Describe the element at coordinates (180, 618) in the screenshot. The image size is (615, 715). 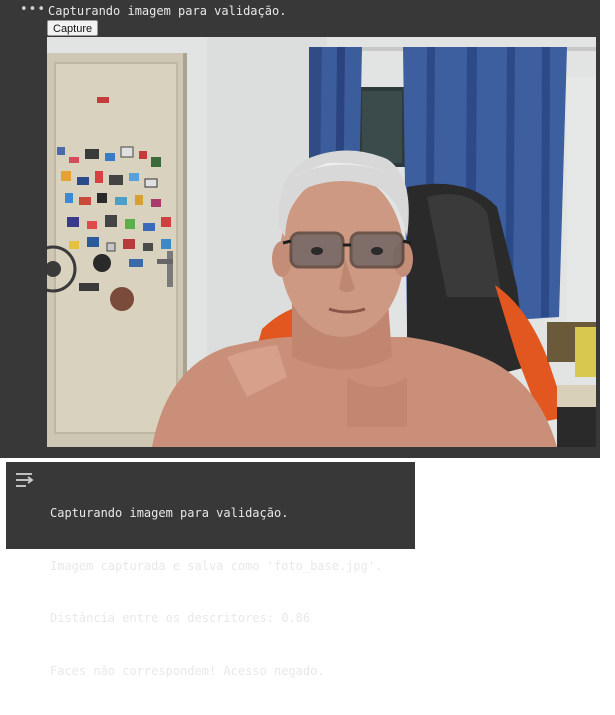
I see `output-line: Distância entre os descritores: 0.86` at that location.